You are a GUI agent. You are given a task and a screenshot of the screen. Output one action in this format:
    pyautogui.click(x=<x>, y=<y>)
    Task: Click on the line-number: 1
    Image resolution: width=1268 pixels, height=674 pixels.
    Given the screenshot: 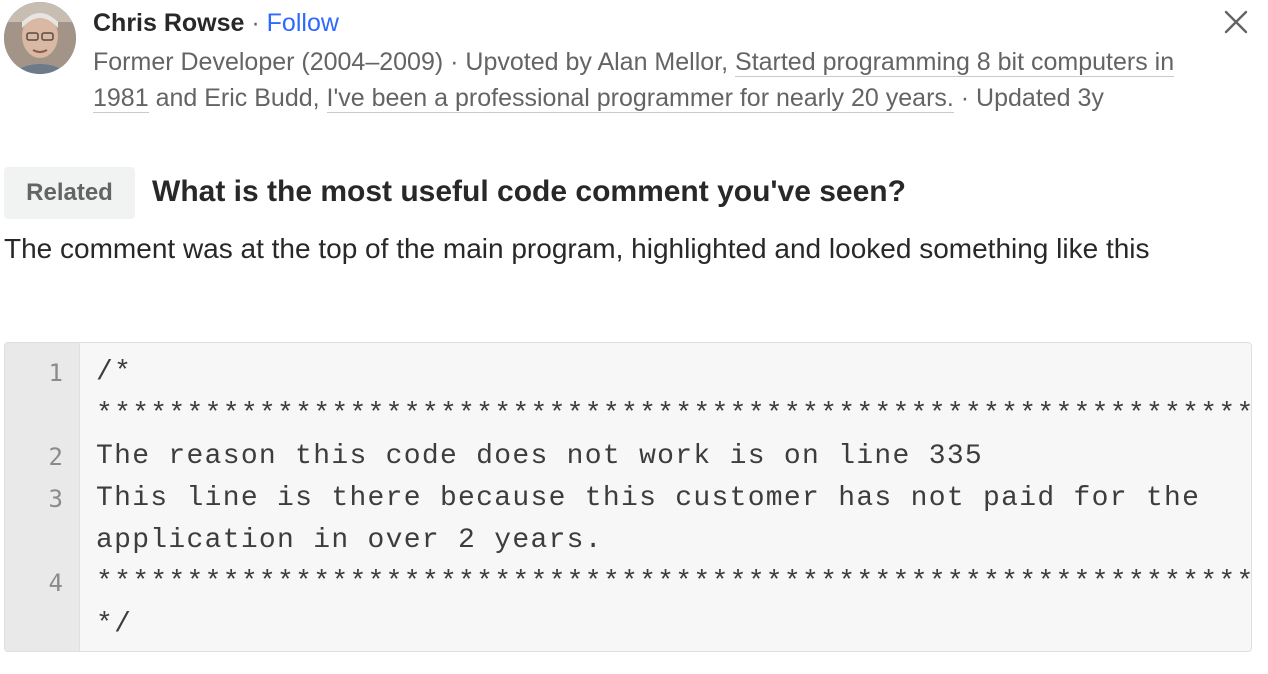 What is the action you would take?
    pyautogui.click(x=55, y=373)
    